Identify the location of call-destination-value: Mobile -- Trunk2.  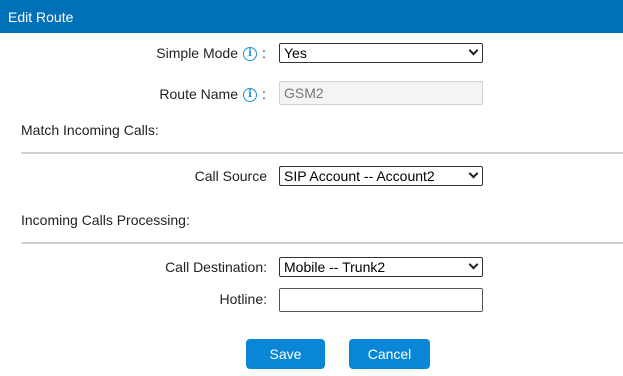
(335, 267).